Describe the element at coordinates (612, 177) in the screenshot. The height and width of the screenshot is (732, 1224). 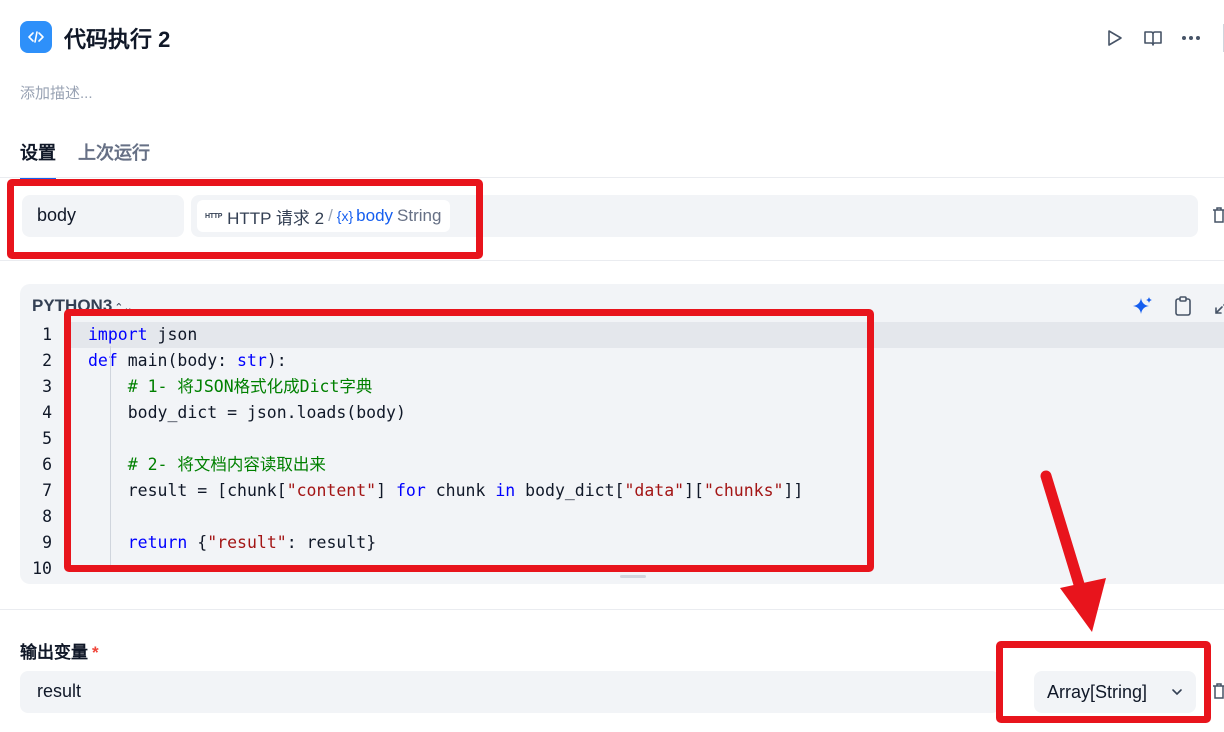
I see `tabs-divider` at that location.